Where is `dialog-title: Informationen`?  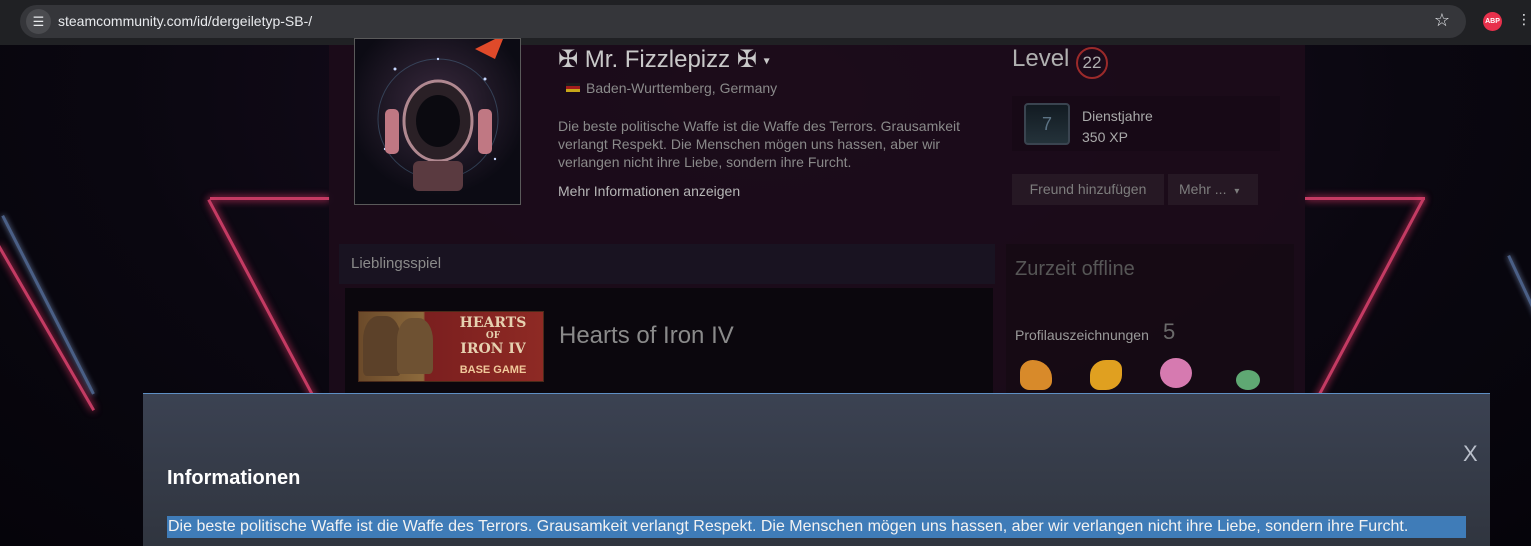 dialog-title: Informationen is located at coordinates (234, 478).